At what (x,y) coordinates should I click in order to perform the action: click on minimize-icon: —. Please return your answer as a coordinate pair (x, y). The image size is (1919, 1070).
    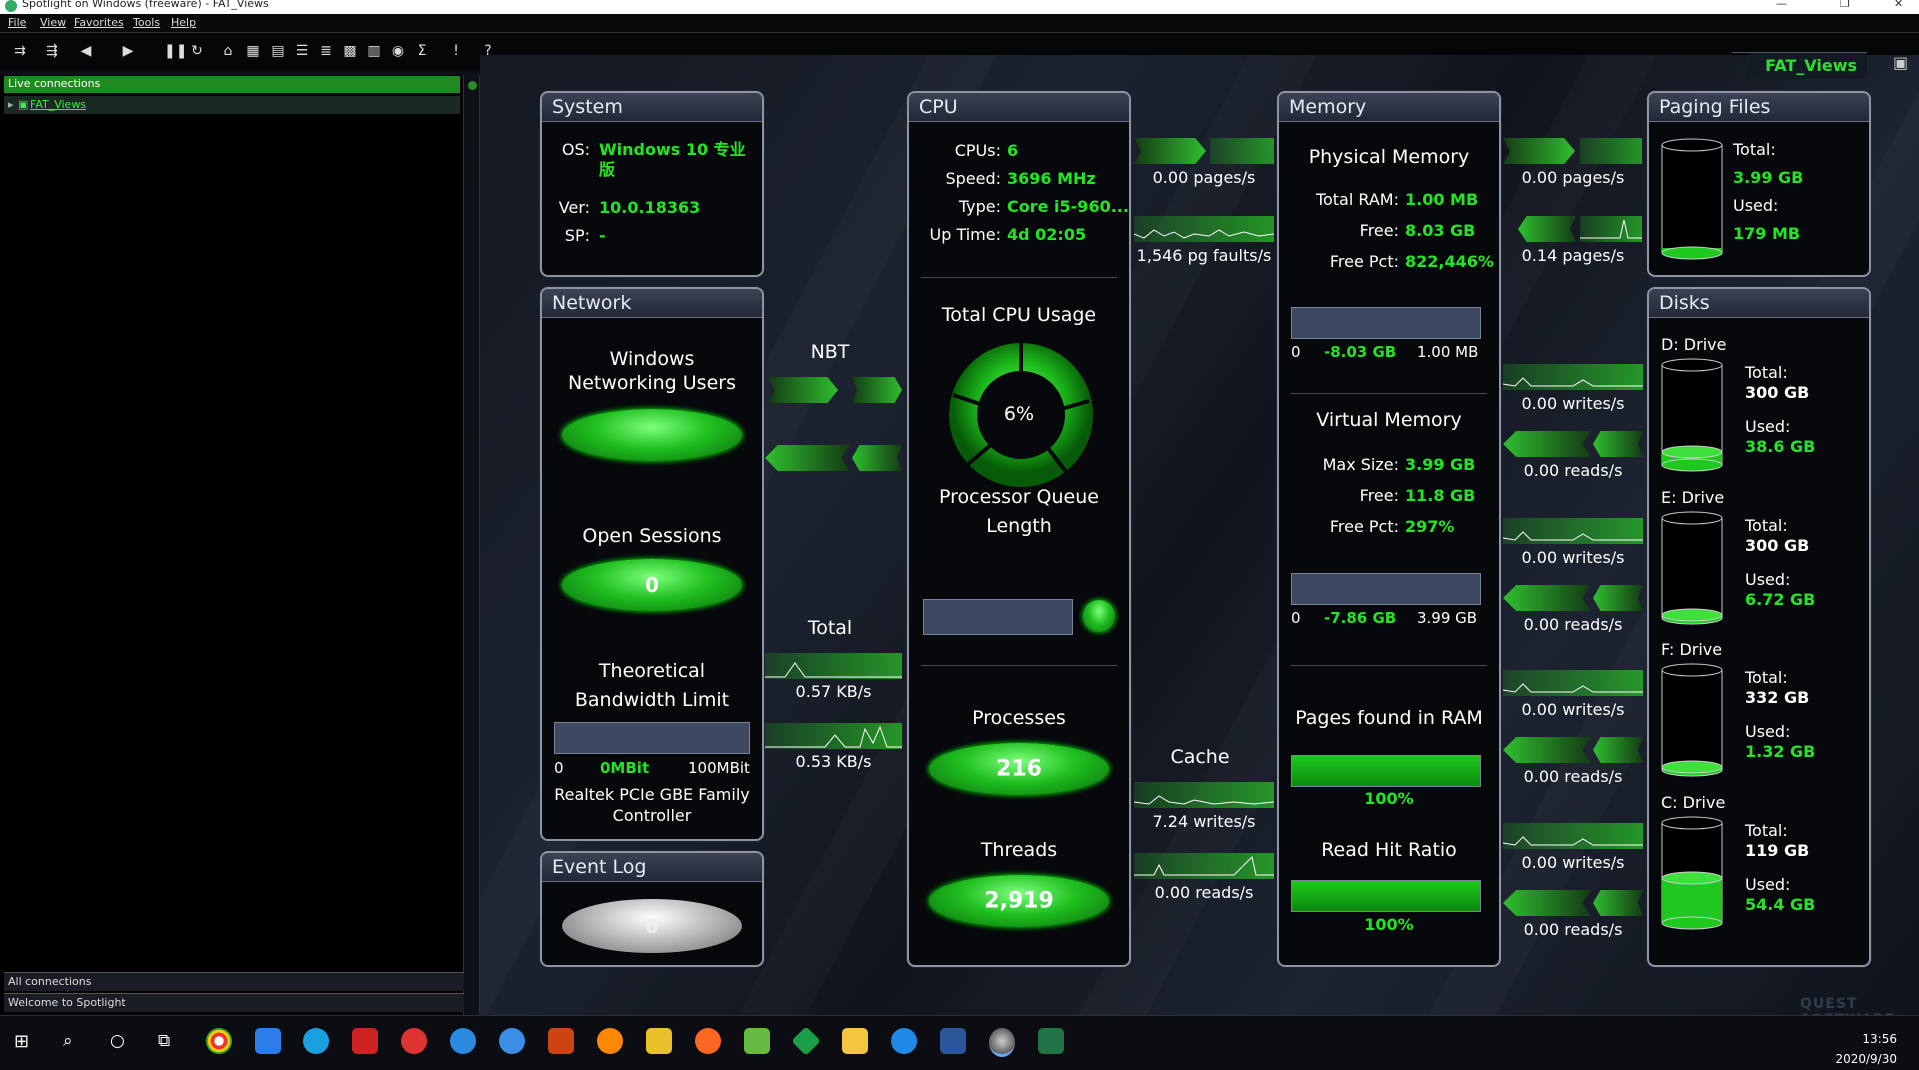
    Looking at the image, I should click on (1781, 5).